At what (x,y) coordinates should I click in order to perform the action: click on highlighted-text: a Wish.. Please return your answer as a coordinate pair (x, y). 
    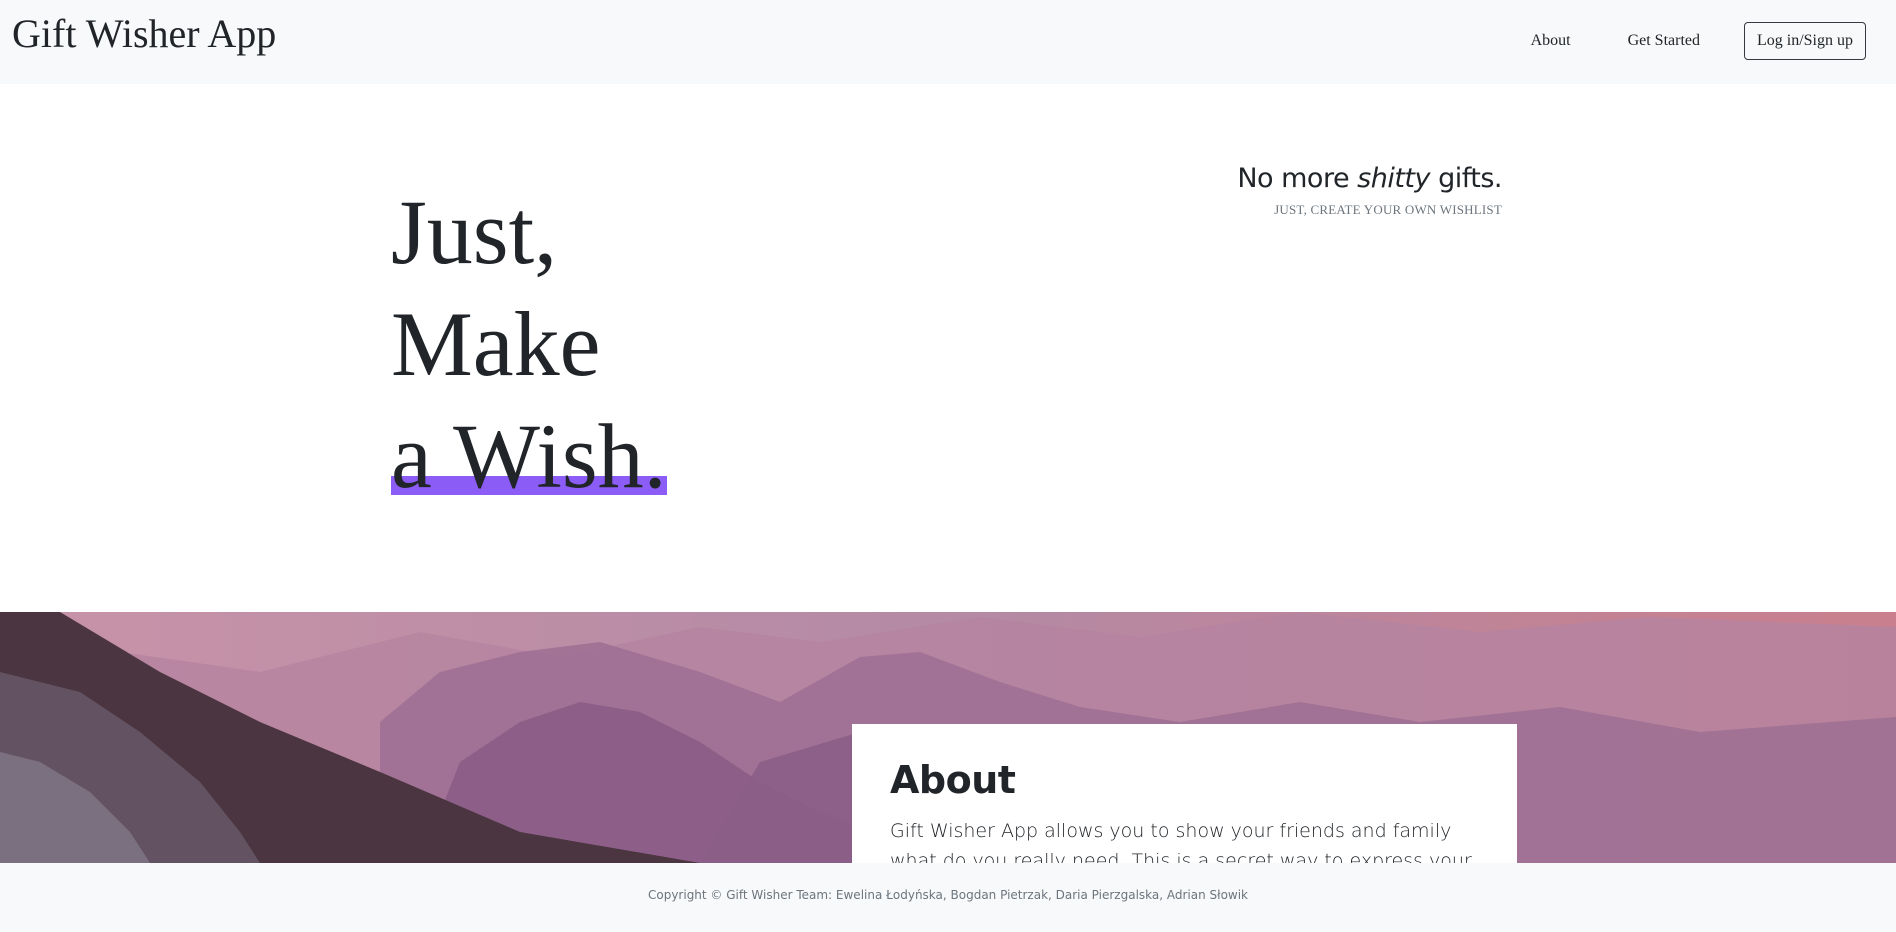
    Looking at the image, I should click on (529, 456).